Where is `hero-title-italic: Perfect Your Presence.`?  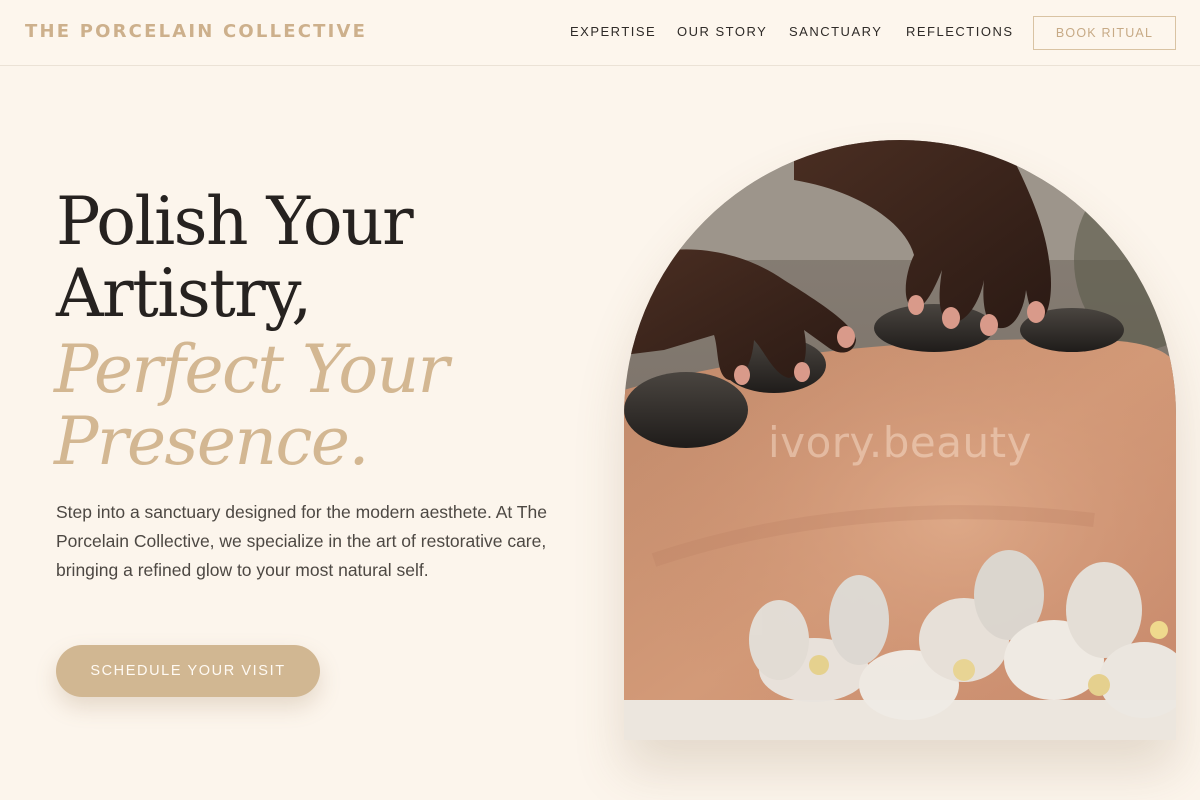
hero-title-italic: Perfect Your Presence. is located at coordinates (251, 405).